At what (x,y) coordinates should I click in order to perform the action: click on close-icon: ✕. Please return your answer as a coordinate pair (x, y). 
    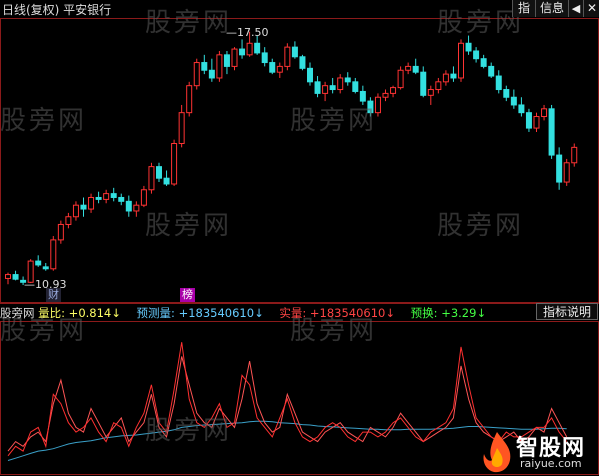
    Looking at the image, I should click on (591, 8).